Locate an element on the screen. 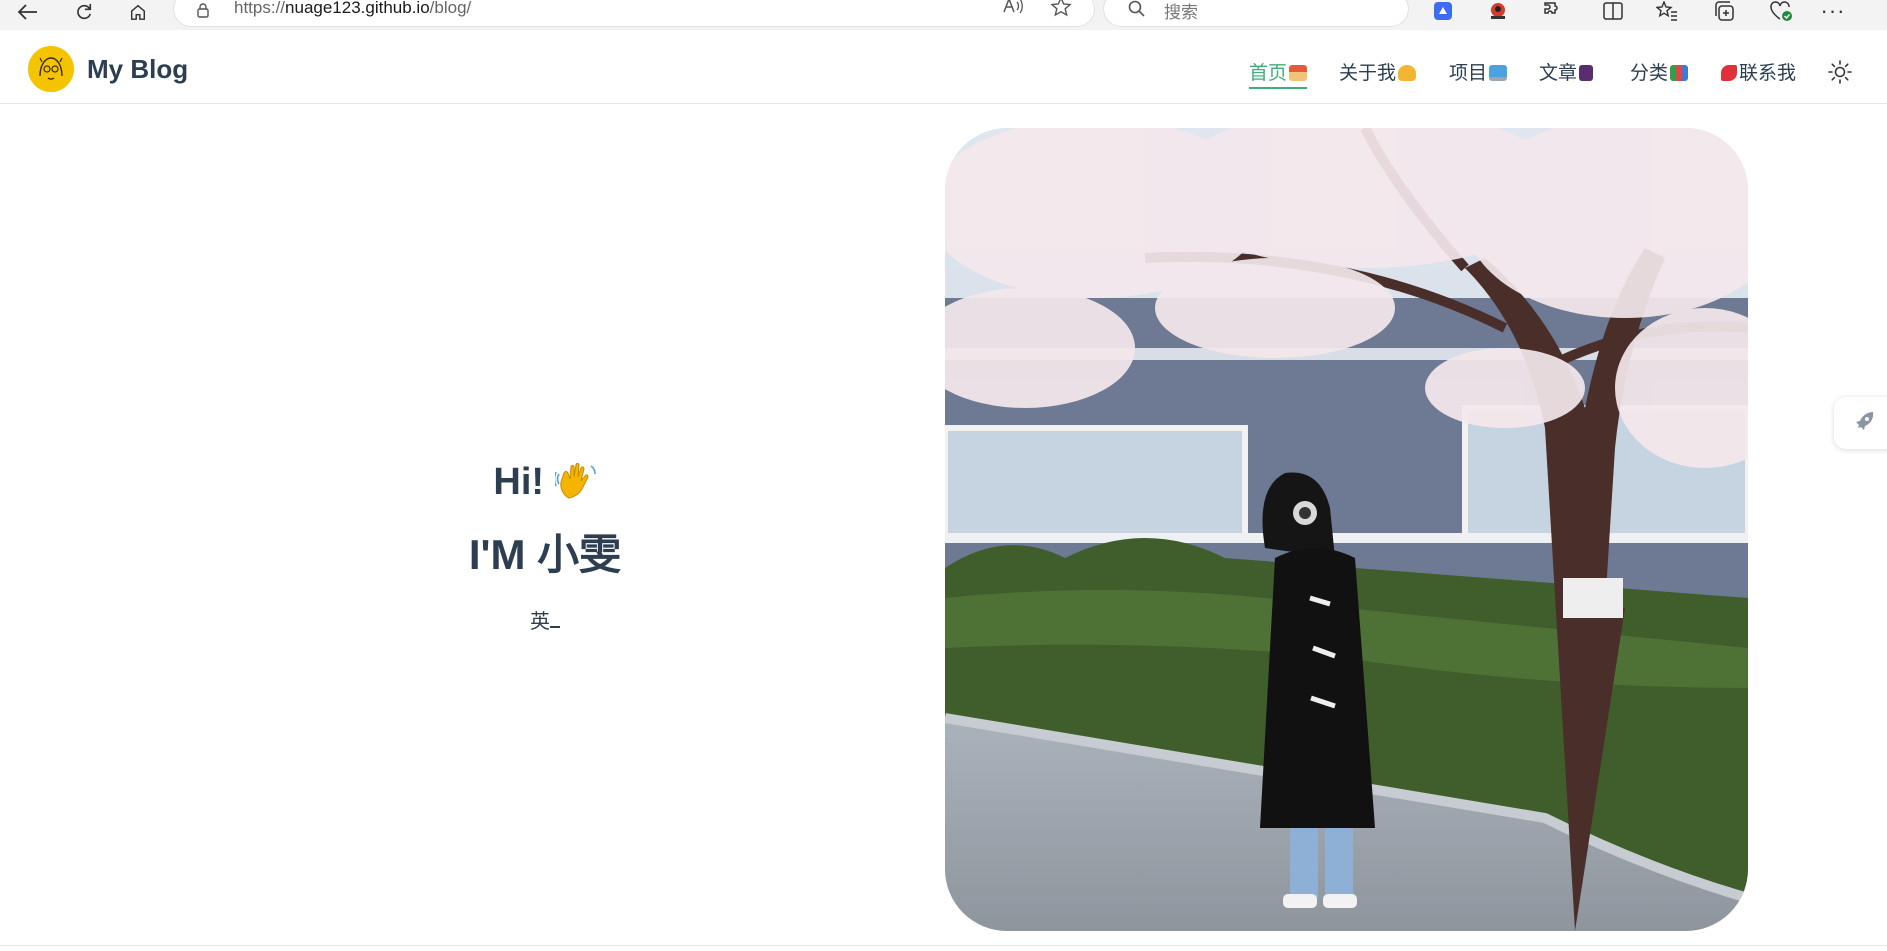  lock-icon is located at coordinates (203, 10).